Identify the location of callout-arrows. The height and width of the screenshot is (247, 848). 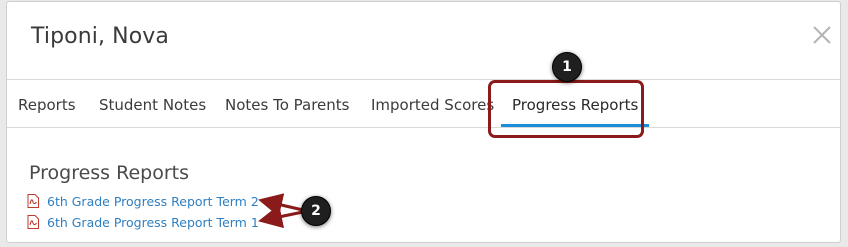
(281, 211).